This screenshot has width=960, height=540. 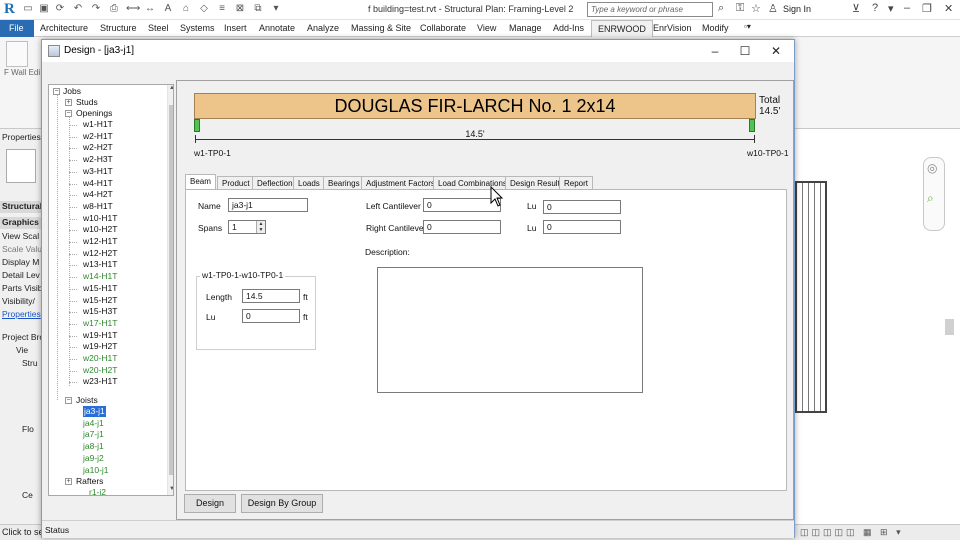 I want to click on tab-loads: Loads, so click(x=309, y=183).